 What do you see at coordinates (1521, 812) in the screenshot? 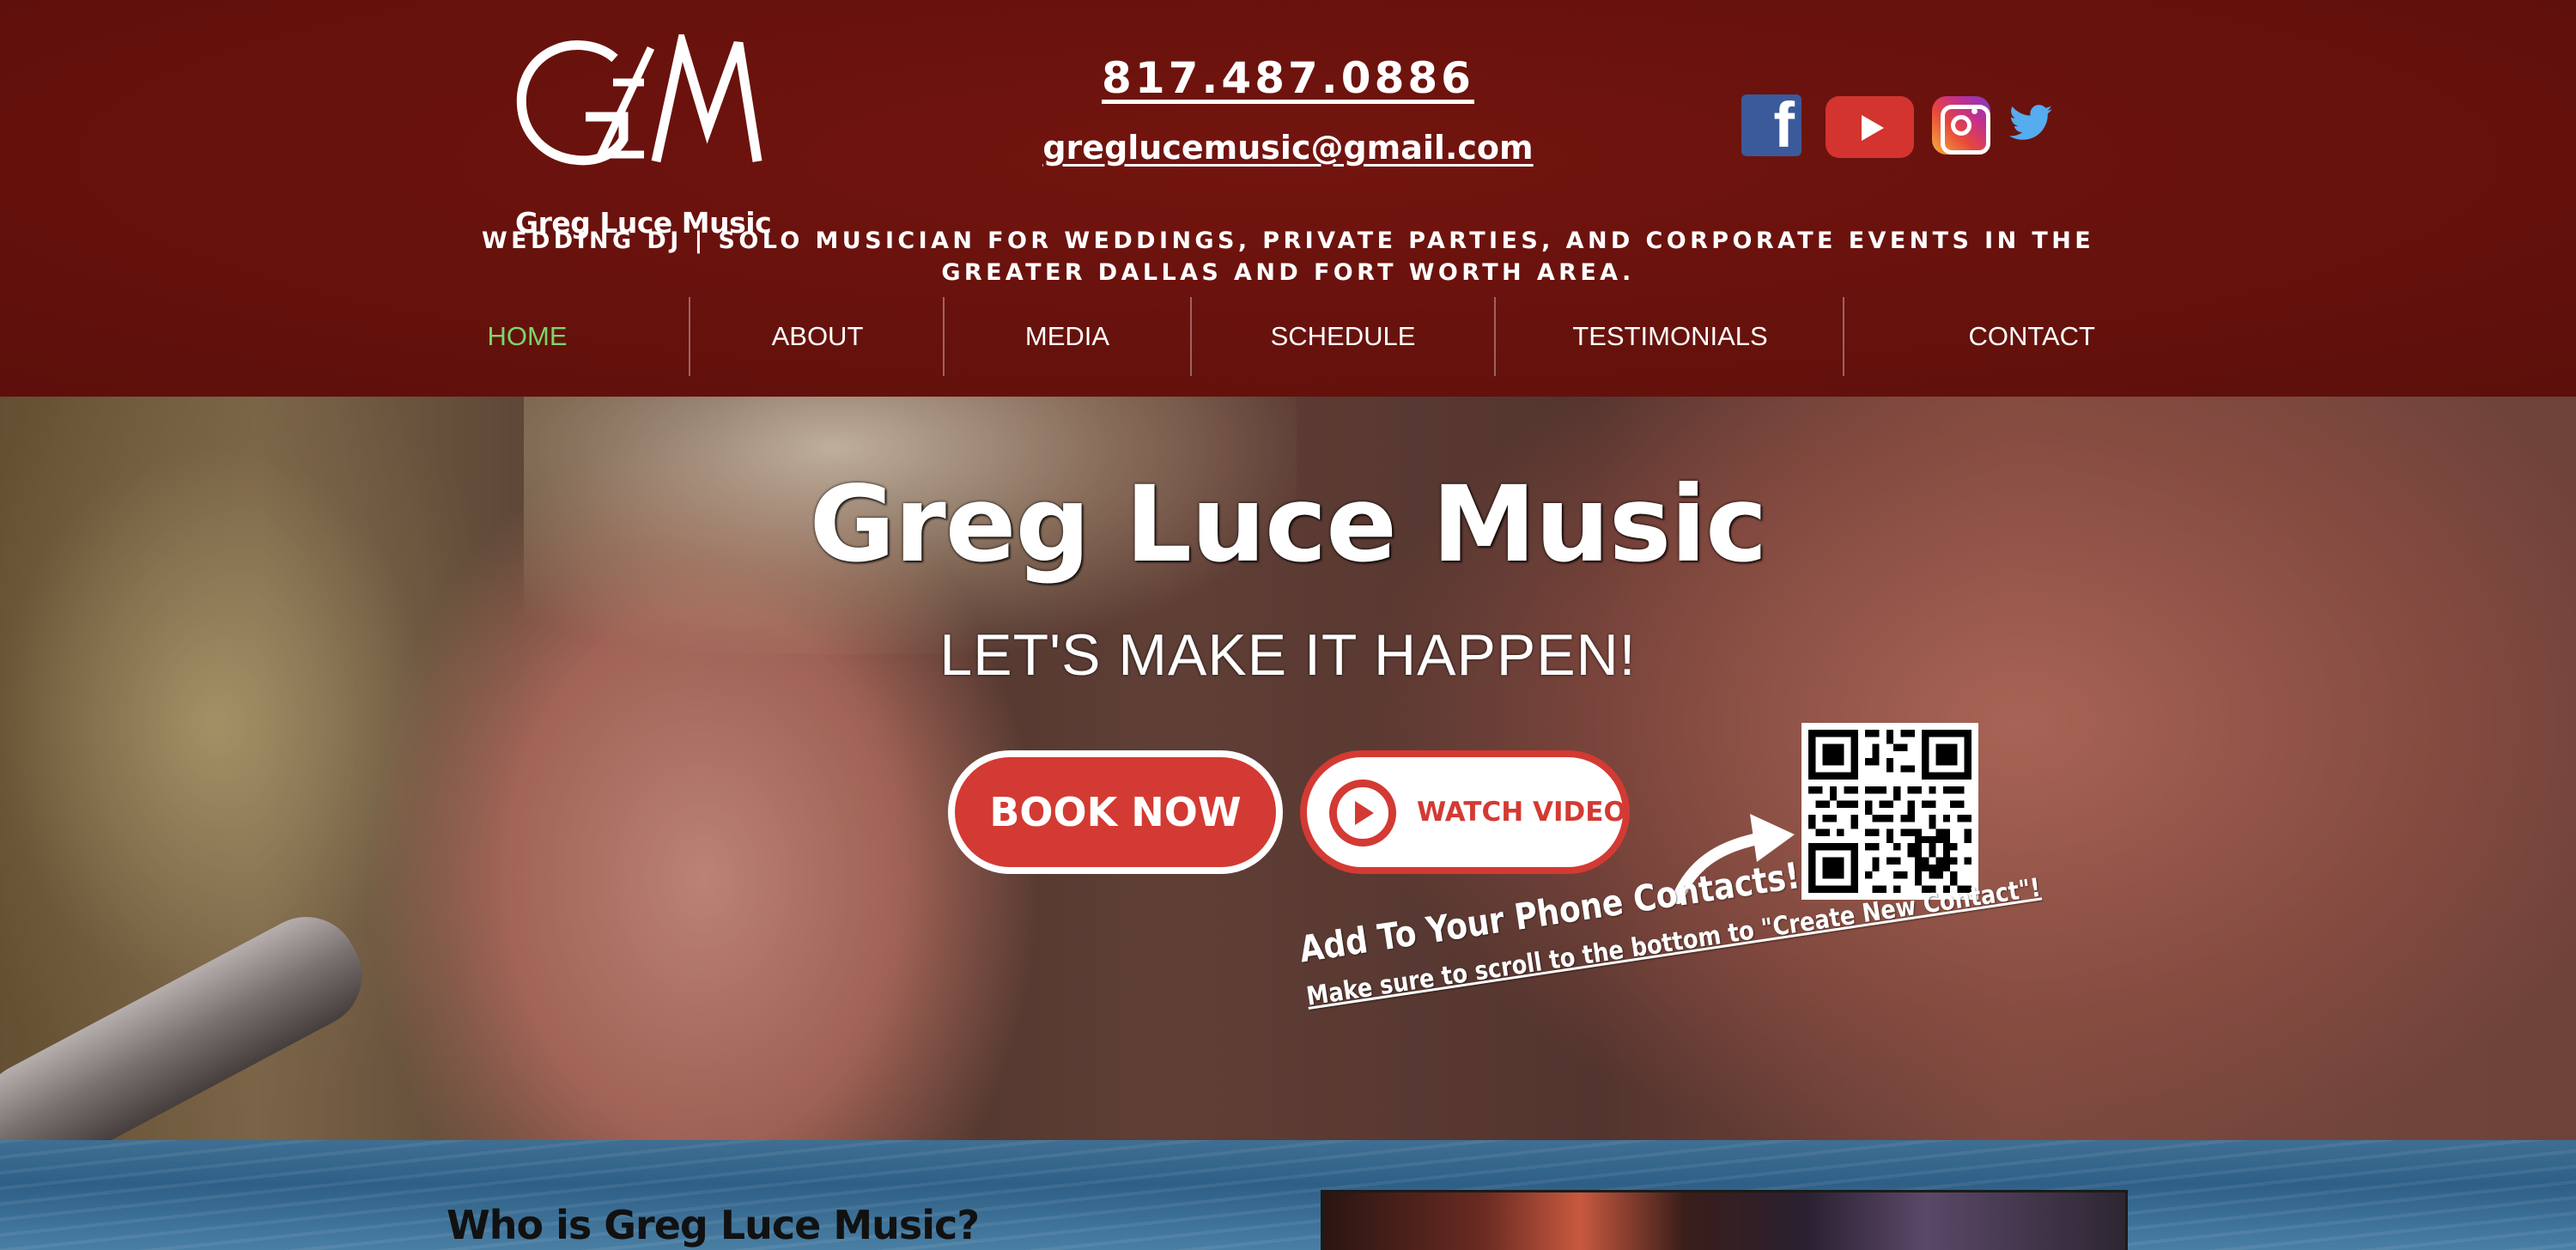
I see `watch-video-label: WATCH VIDEO` at bounding box center [1521, 812].